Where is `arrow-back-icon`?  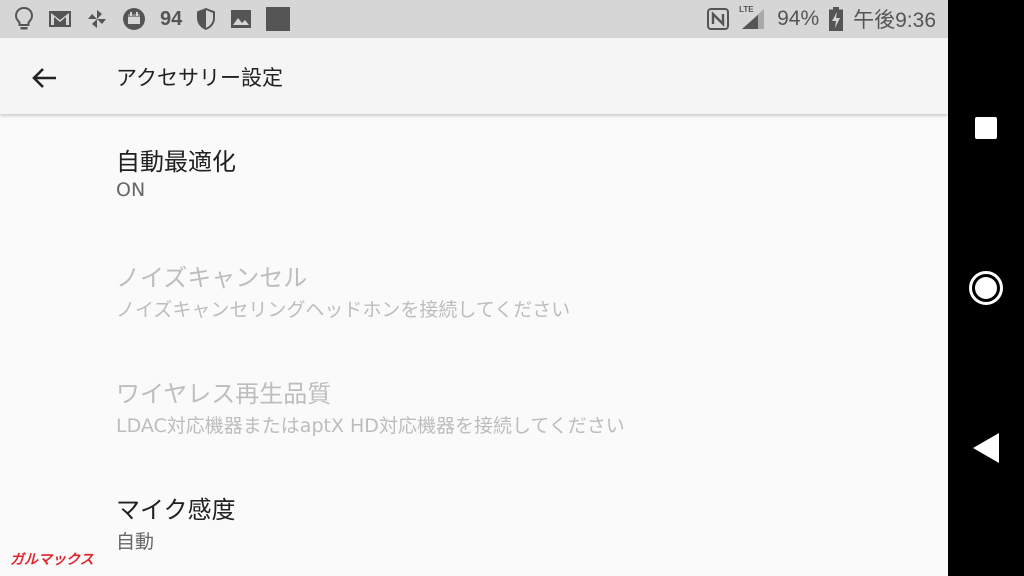 arrow-back-icon is located at coordinates (44, 78).